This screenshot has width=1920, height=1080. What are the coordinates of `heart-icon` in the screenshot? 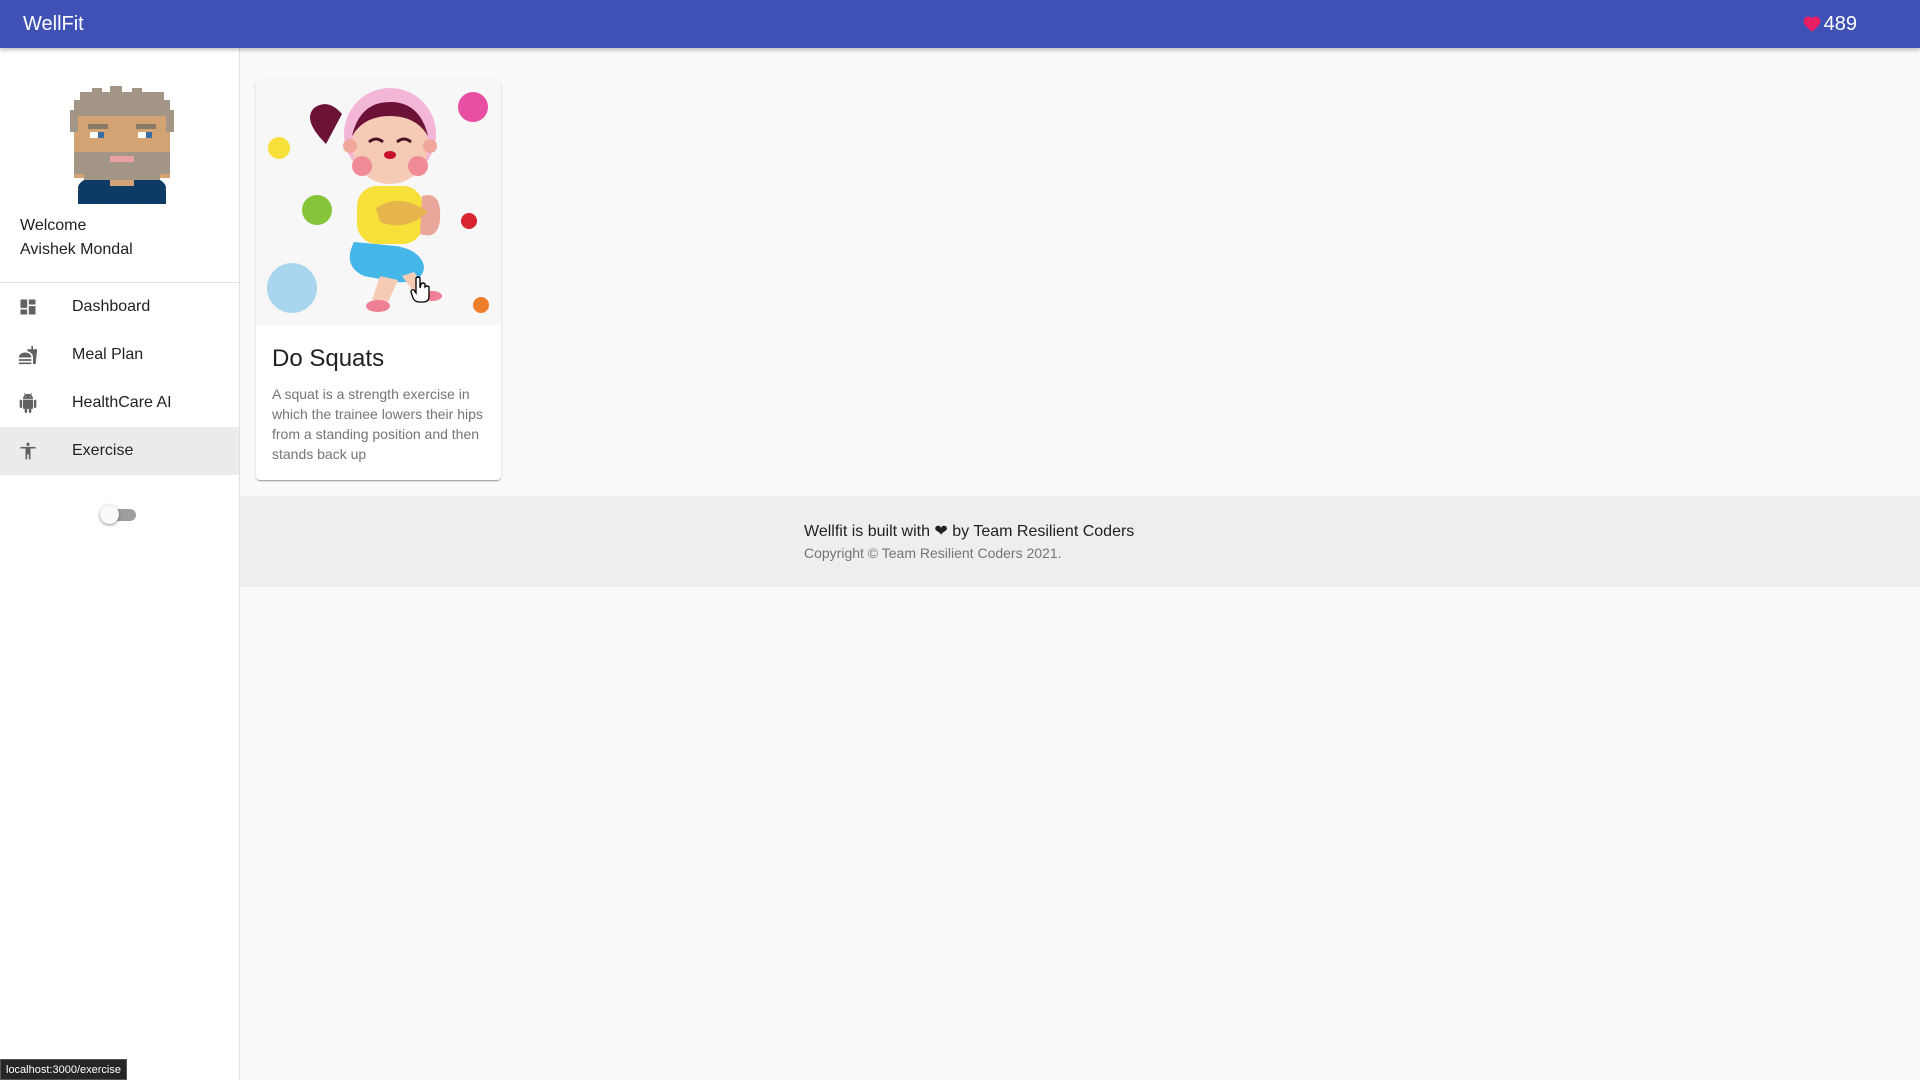 It's located at (1811, 24).